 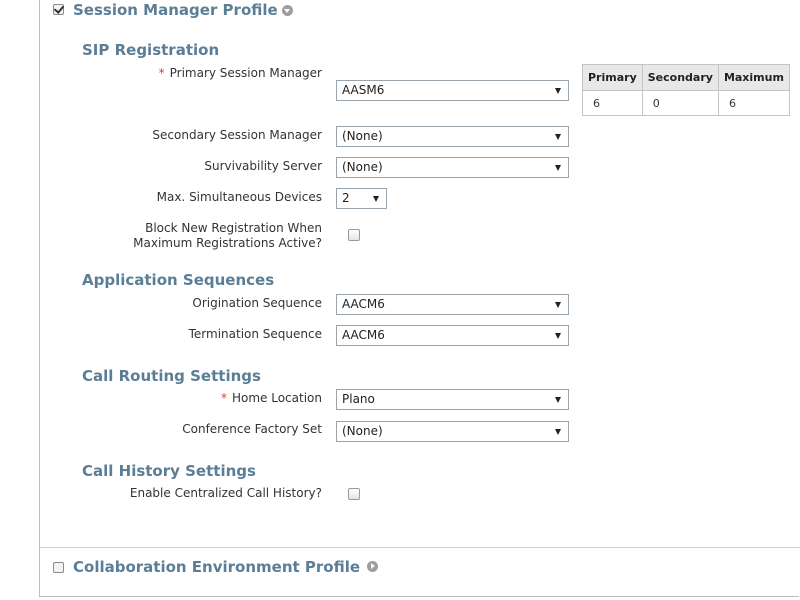 I want to click on call-routing-settings-heading: Call Routing Settings, so click(x=171, y=376).